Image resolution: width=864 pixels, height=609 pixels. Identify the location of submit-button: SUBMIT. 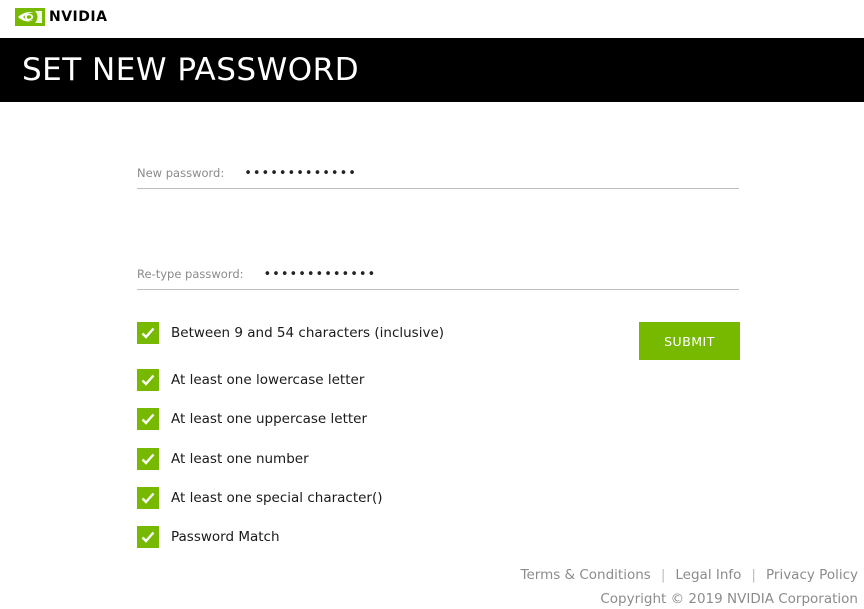
(689, 341).